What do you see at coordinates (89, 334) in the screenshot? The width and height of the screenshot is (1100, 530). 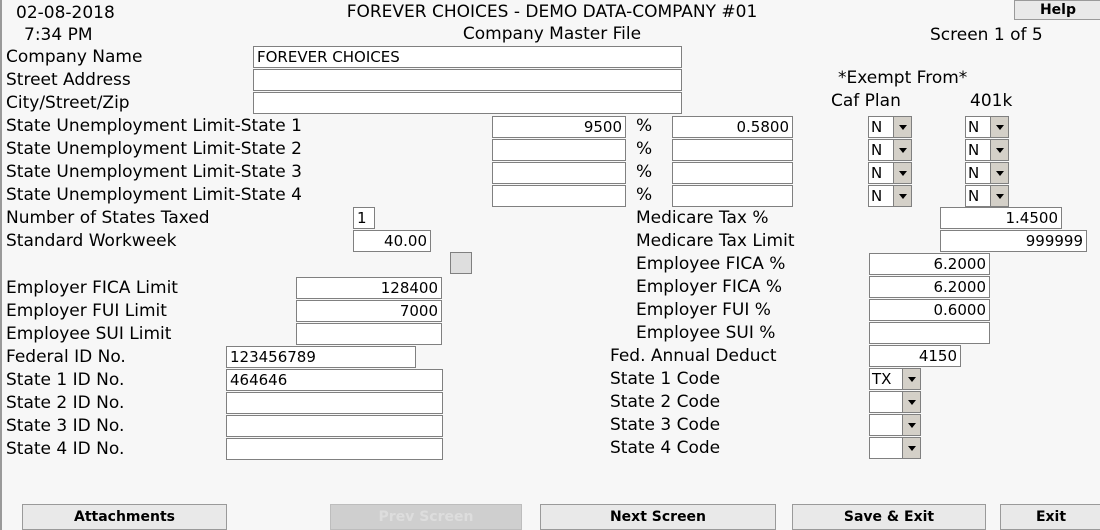 I see `employee-sui-limit-label: Employee SUI Limit` at bounding box center [89, 334].